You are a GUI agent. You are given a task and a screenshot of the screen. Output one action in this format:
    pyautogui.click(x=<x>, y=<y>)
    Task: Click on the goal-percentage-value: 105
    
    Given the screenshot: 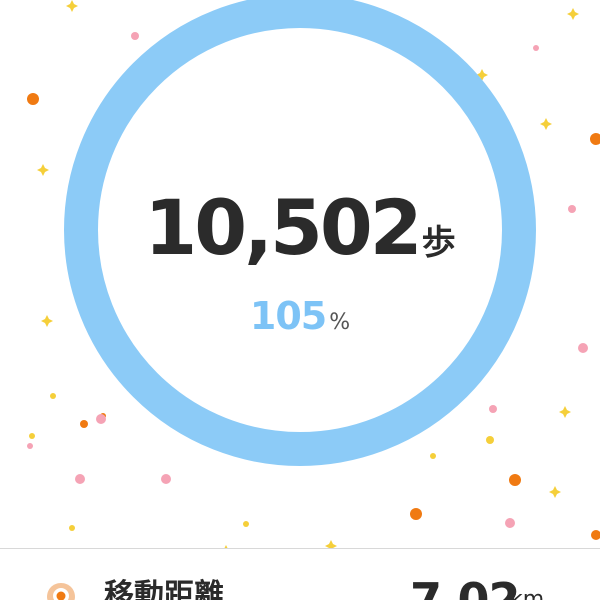 What is the action you would take?
    pyautogui.click(x=288, y=316)
    